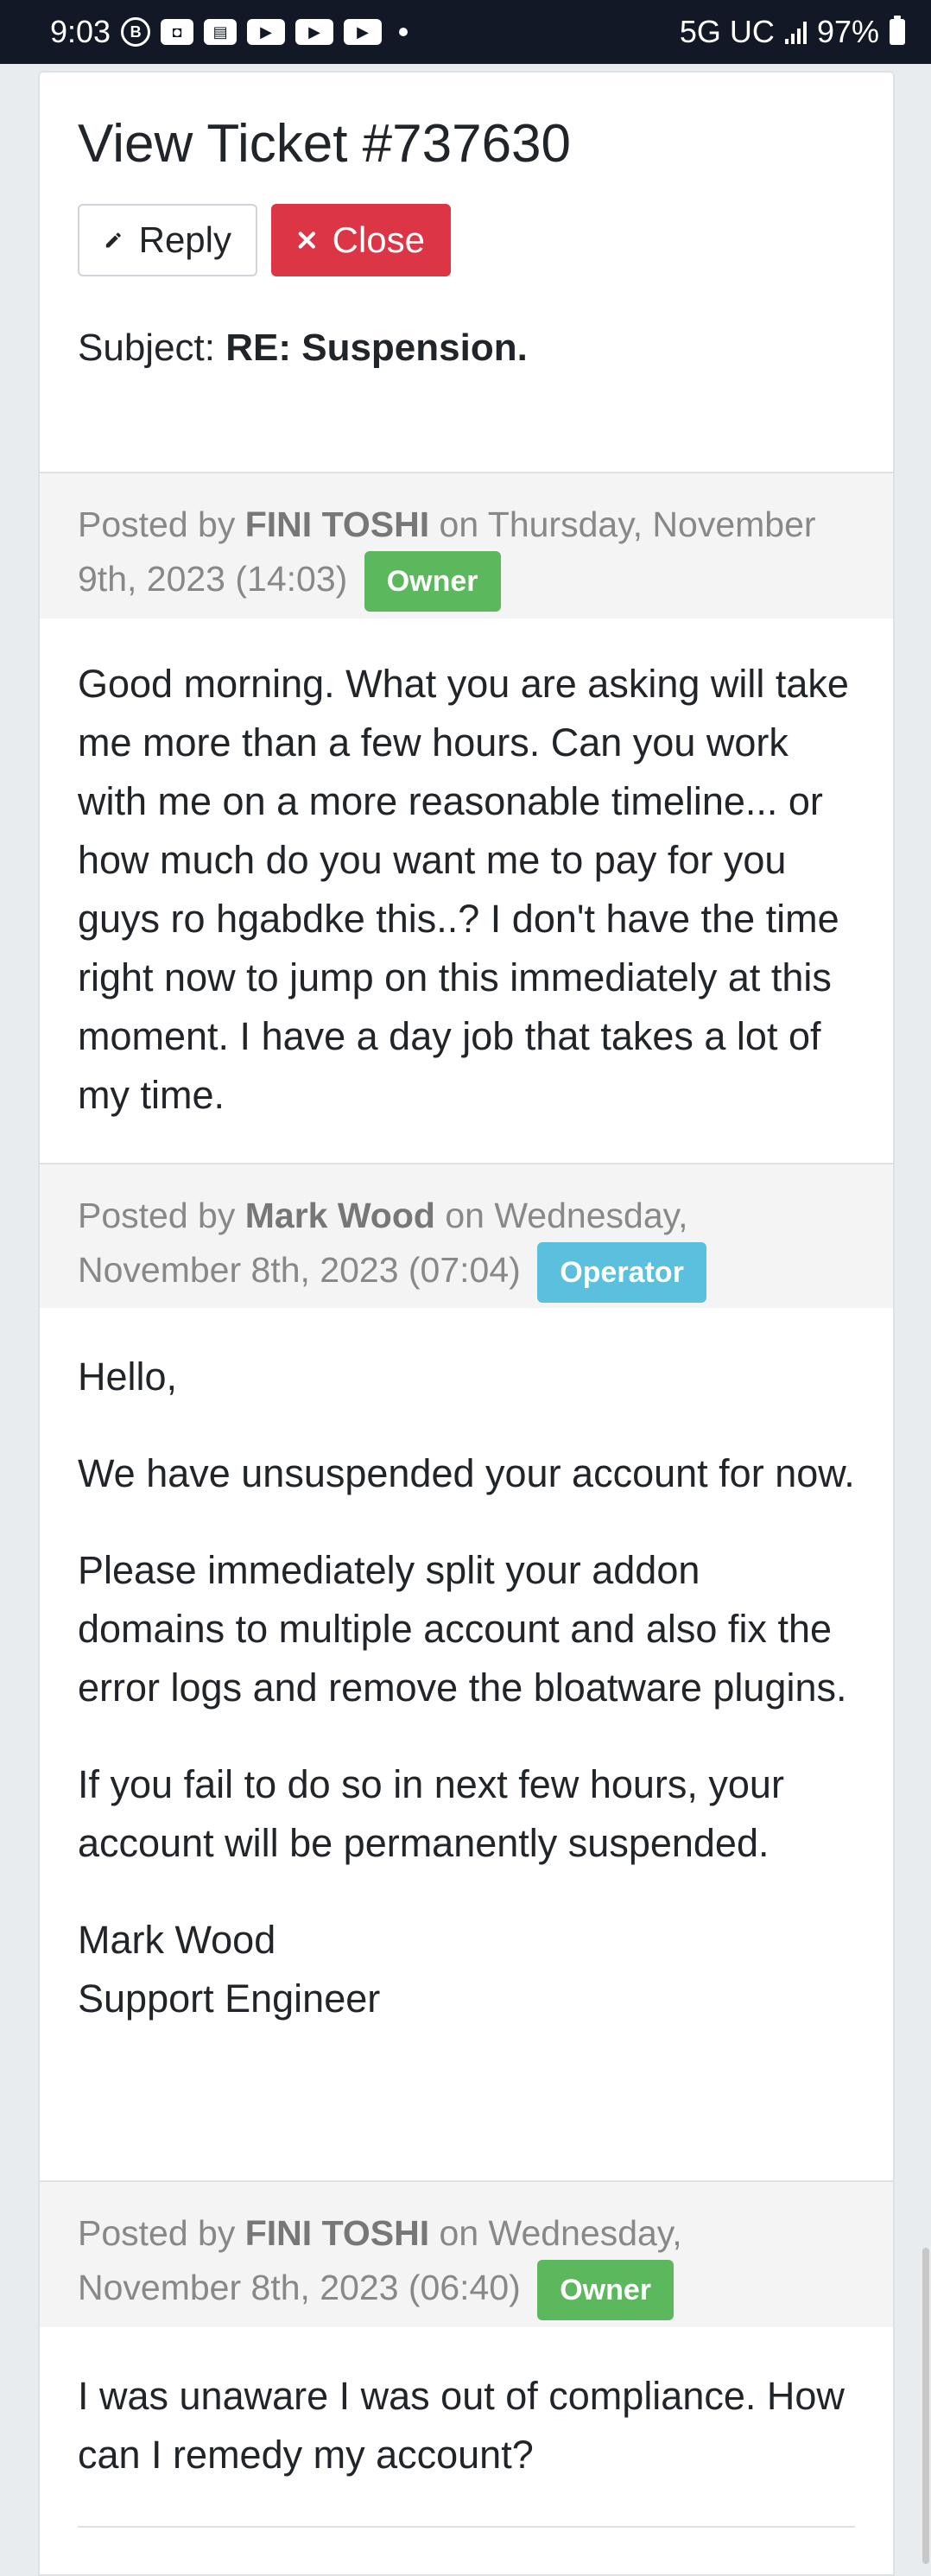  What do you see at coordinates (379, 239) in the screenshot?
I see `close-label: Close` at bounding box center [379, 239].